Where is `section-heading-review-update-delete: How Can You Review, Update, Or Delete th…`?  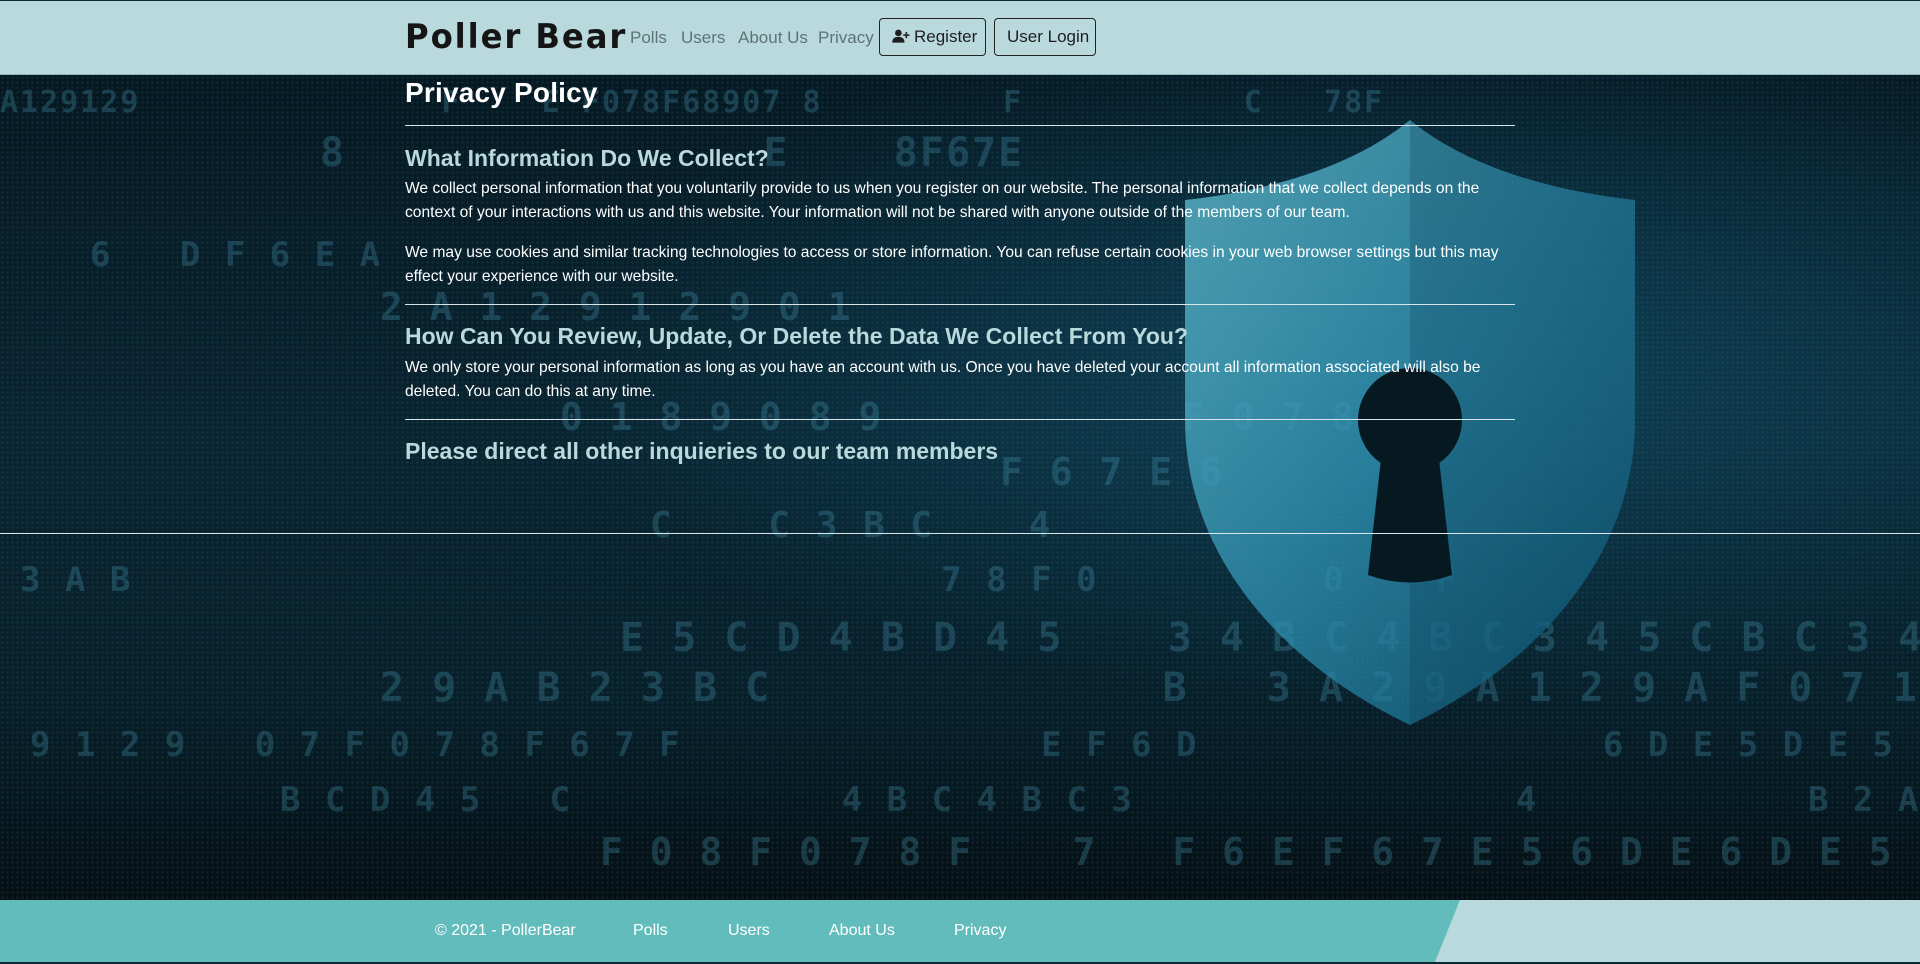 section-heading-review-update-delete: How Can You Review, Update, Or Delete th… is located at coordinates (796, 336).